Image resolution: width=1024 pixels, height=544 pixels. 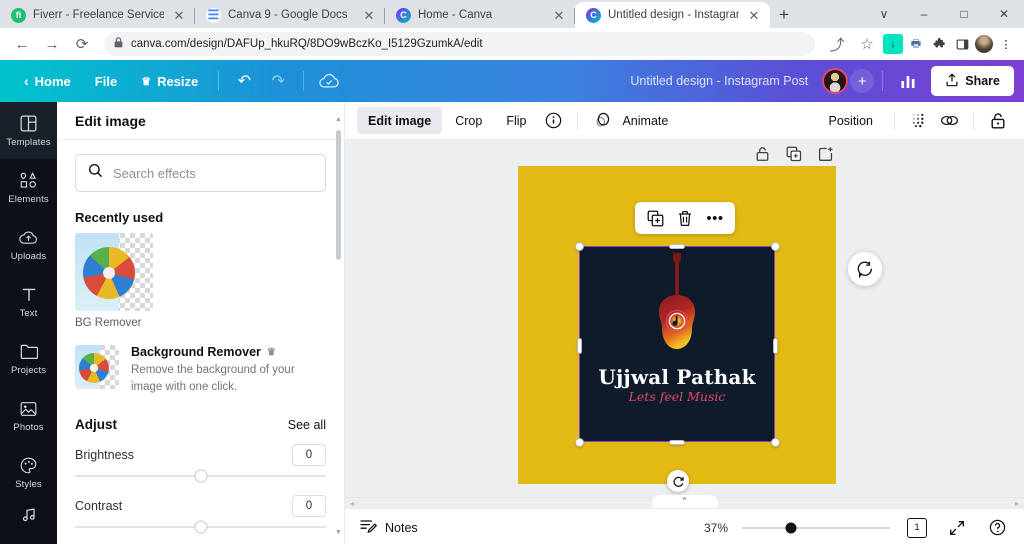 I want to click on collaborator-avatar, so click(x=835, y=81).